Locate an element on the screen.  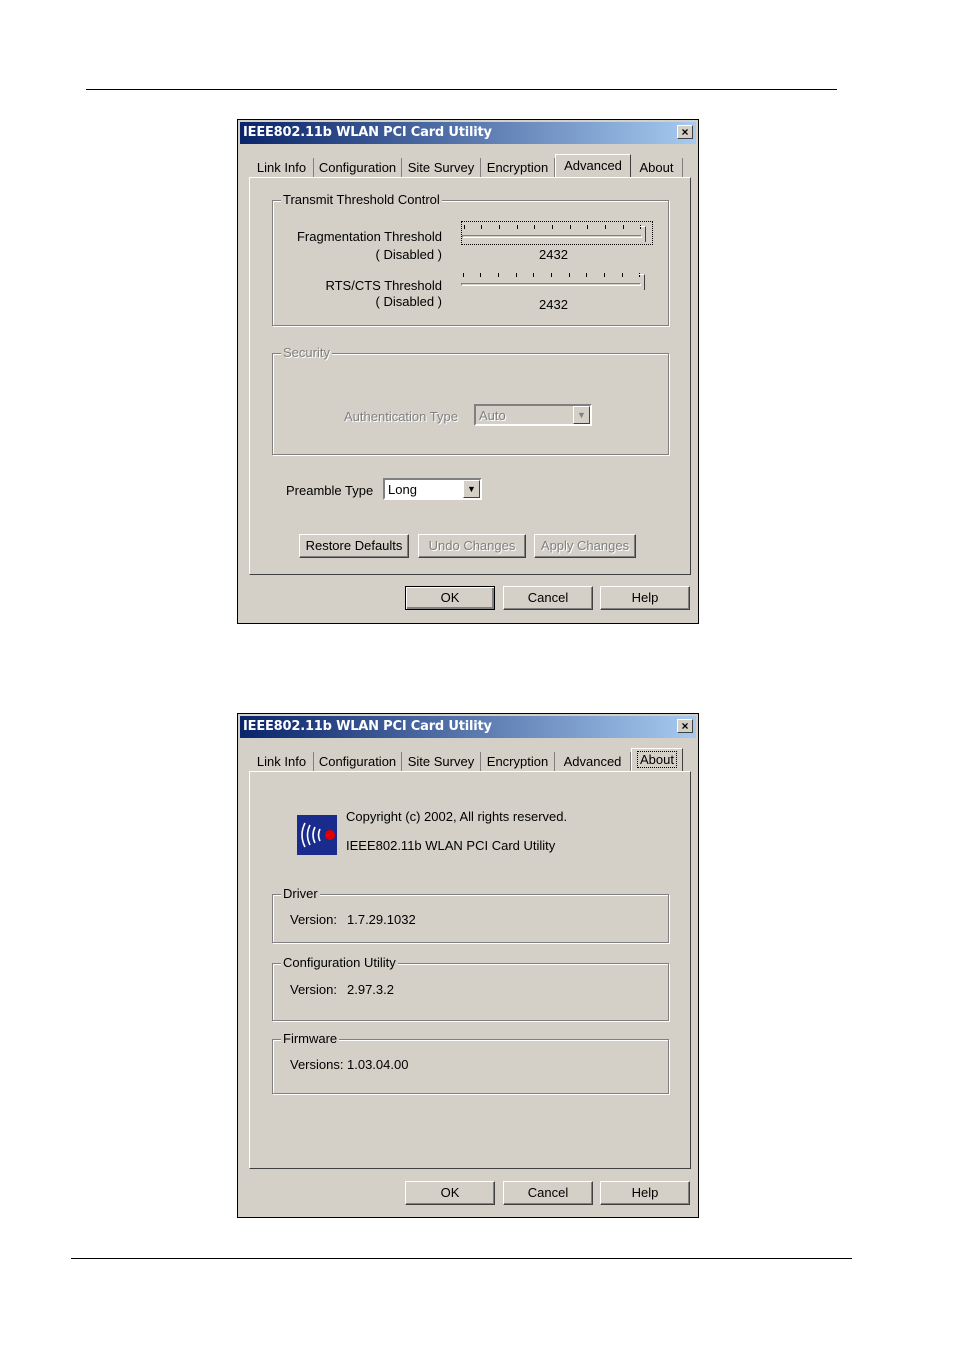
driver-version-label: Version: is located at coordinates (313, 919).